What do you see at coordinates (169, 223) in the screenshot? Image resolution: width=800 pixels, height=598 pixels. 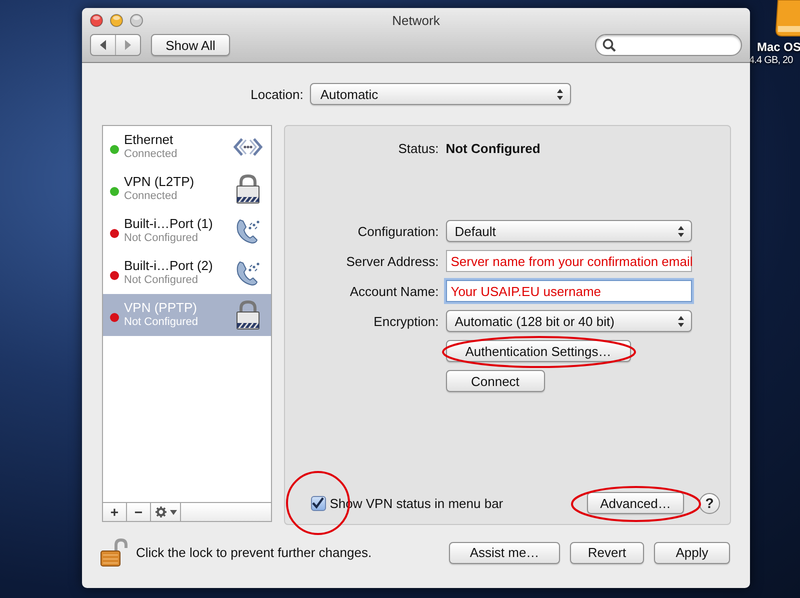 I see `service-name: Built-i…Port (1)` at bounding box center [169, 223].